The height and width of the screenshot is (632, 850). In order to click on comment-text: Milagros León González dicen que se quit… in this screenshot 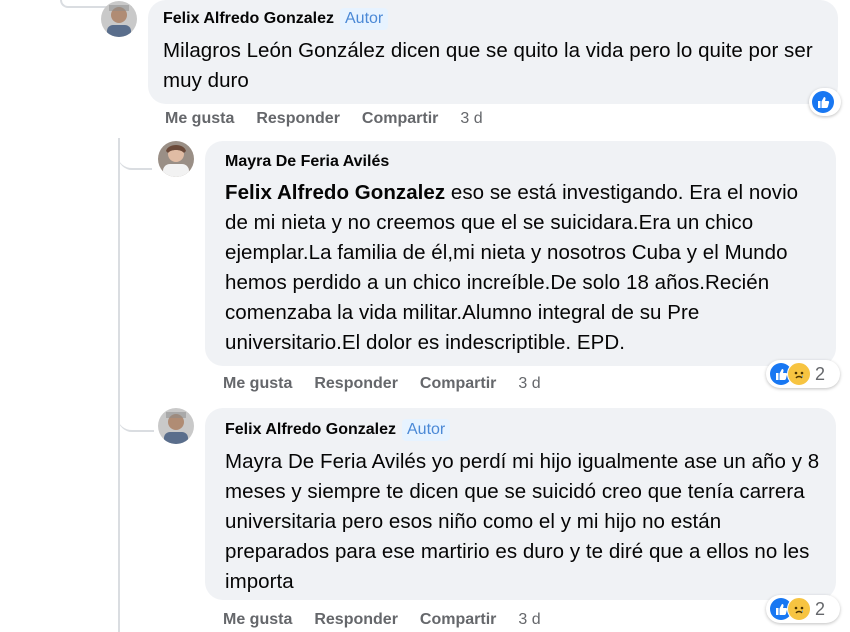, I will do `click(488, 65)`.